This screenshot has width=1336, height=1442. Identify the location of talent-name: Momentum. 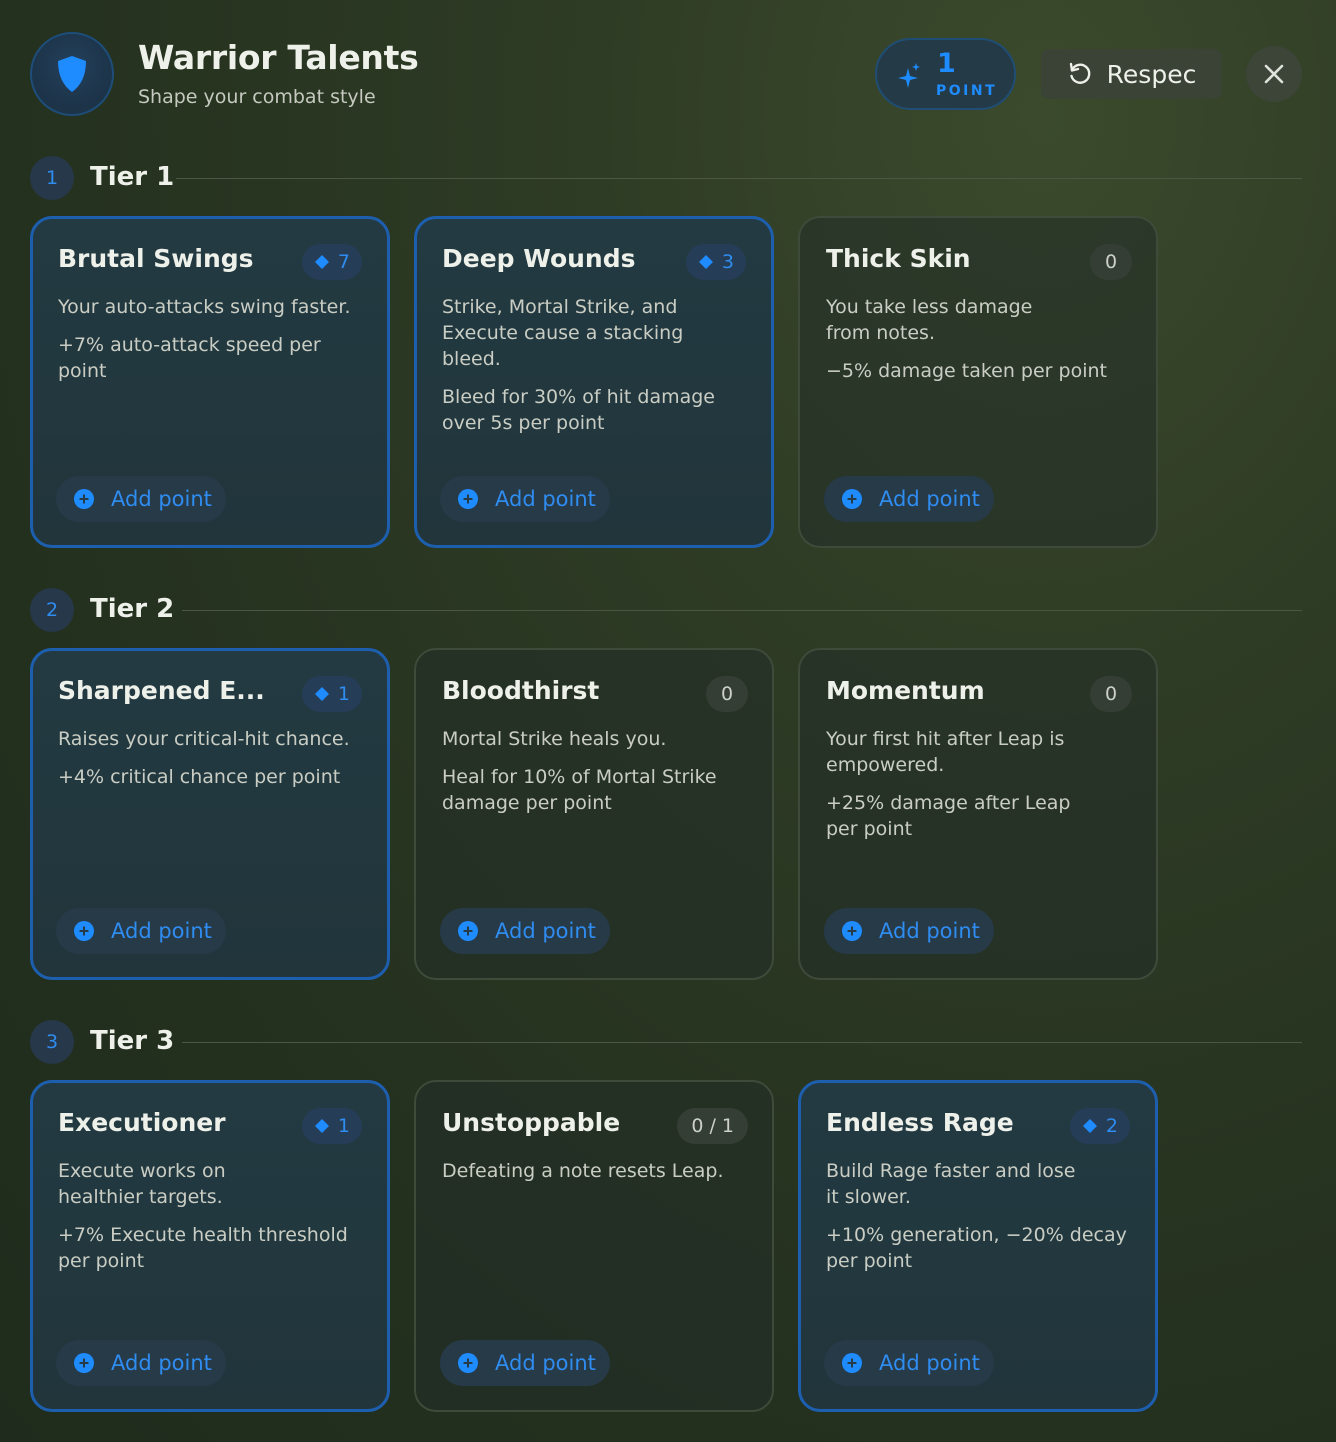
(905, 690).